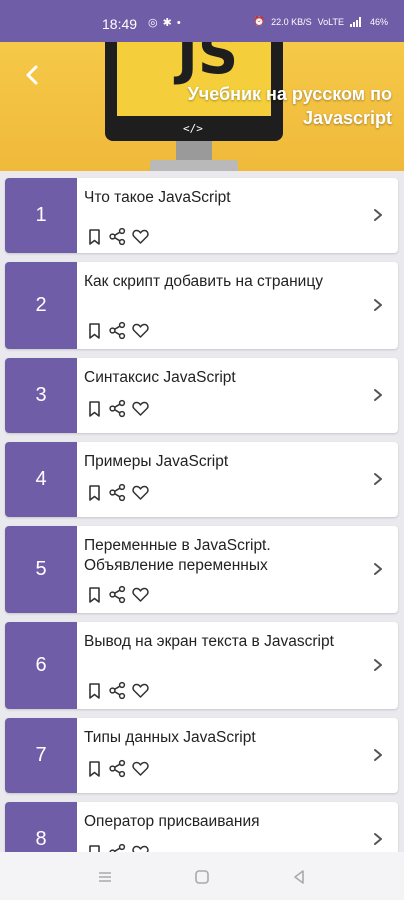  Describe the element at coordinates (41, 395) in the screenshot. I see `lesson-number: 3` at that location.